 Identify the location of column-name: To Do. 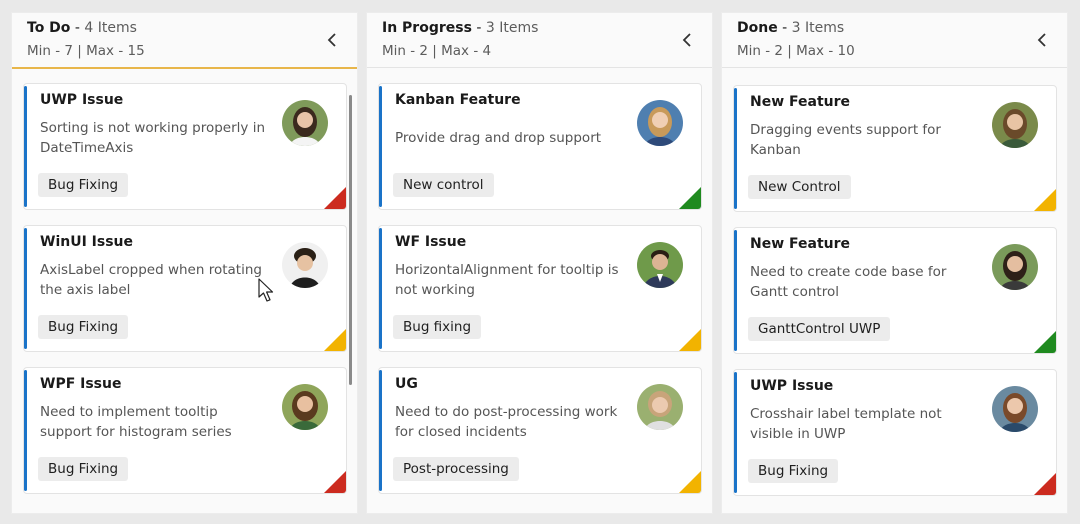
(49, 28).